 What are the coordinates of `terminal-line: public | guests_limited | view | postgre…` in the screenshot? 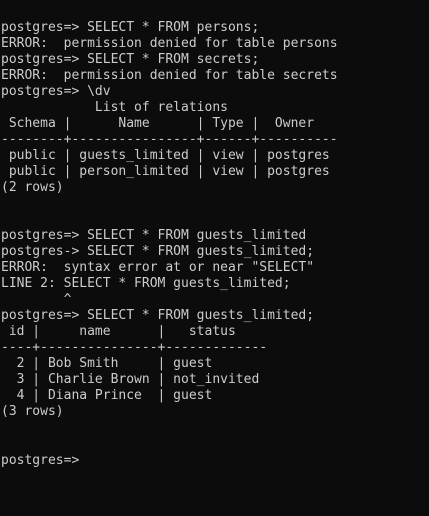 It's located at (165, 155).